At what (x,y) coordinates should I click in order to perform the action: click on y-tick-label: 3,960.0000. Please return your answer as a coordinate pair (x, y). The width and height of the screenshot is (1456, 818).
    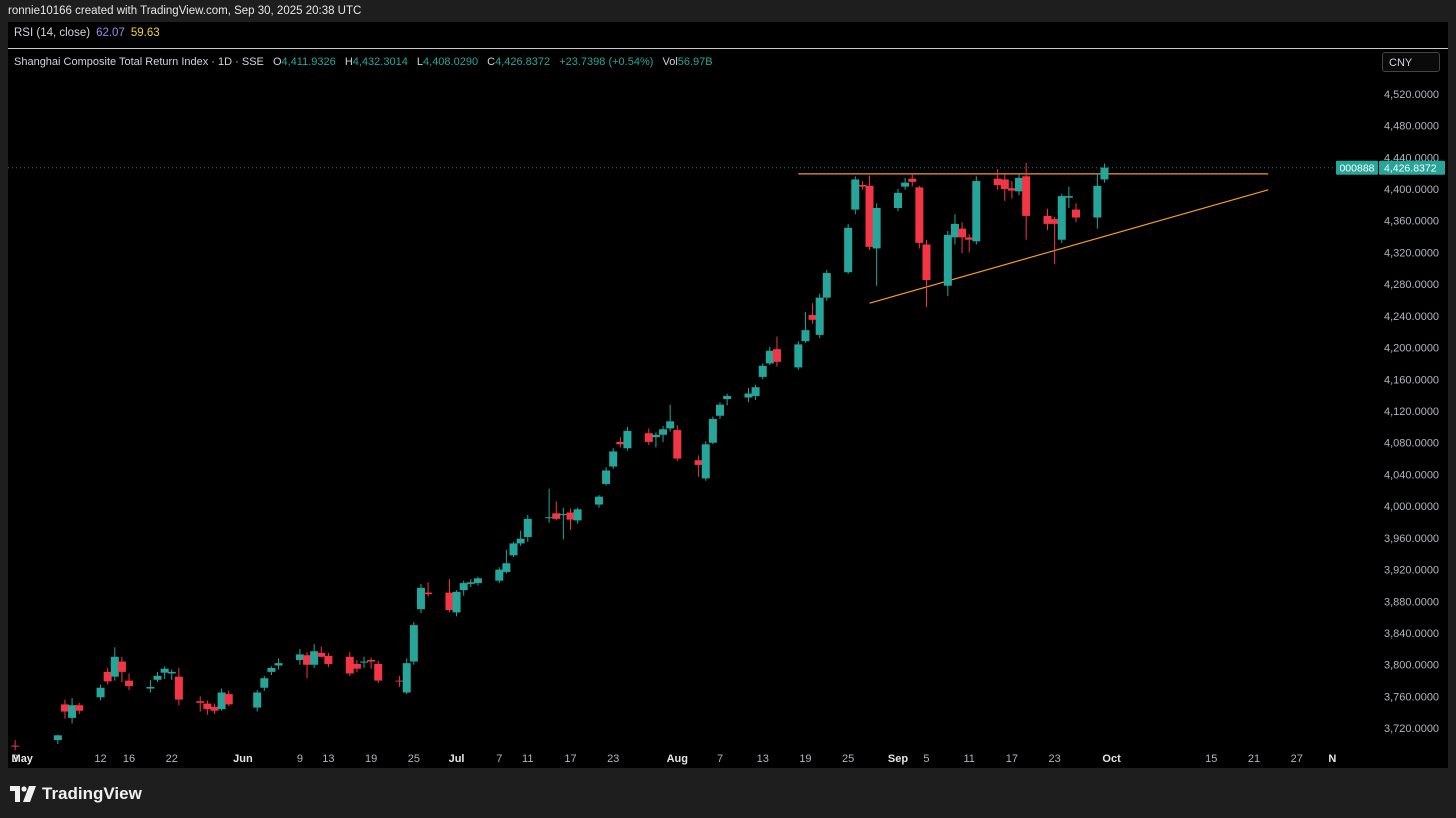
    Looking at the image, I should click on (1411, 539).